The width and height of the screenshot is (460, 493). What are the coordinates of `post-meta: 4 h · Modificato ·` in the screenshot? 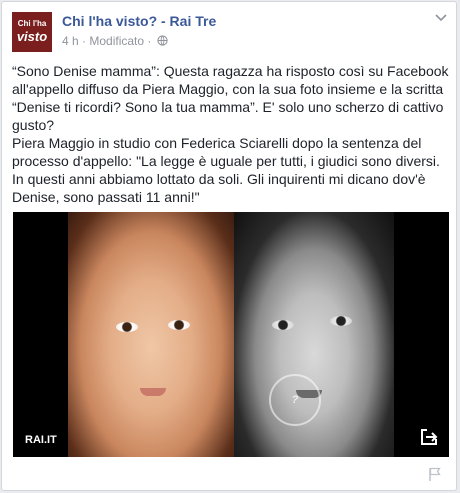 It's located at (115, 41).